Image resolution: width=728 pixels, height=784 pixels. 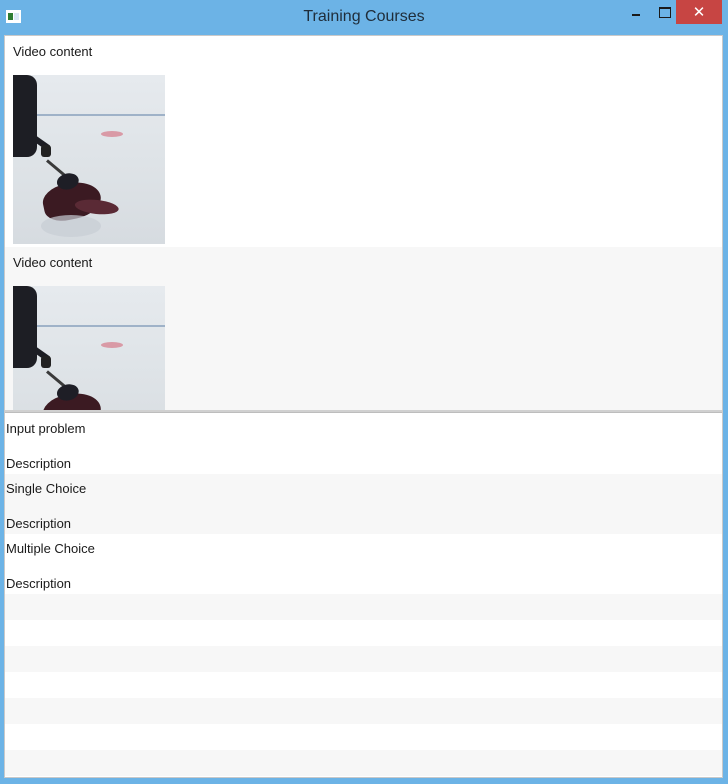 I want to click on window-title: Training Courses, so click(x=364, y=16).